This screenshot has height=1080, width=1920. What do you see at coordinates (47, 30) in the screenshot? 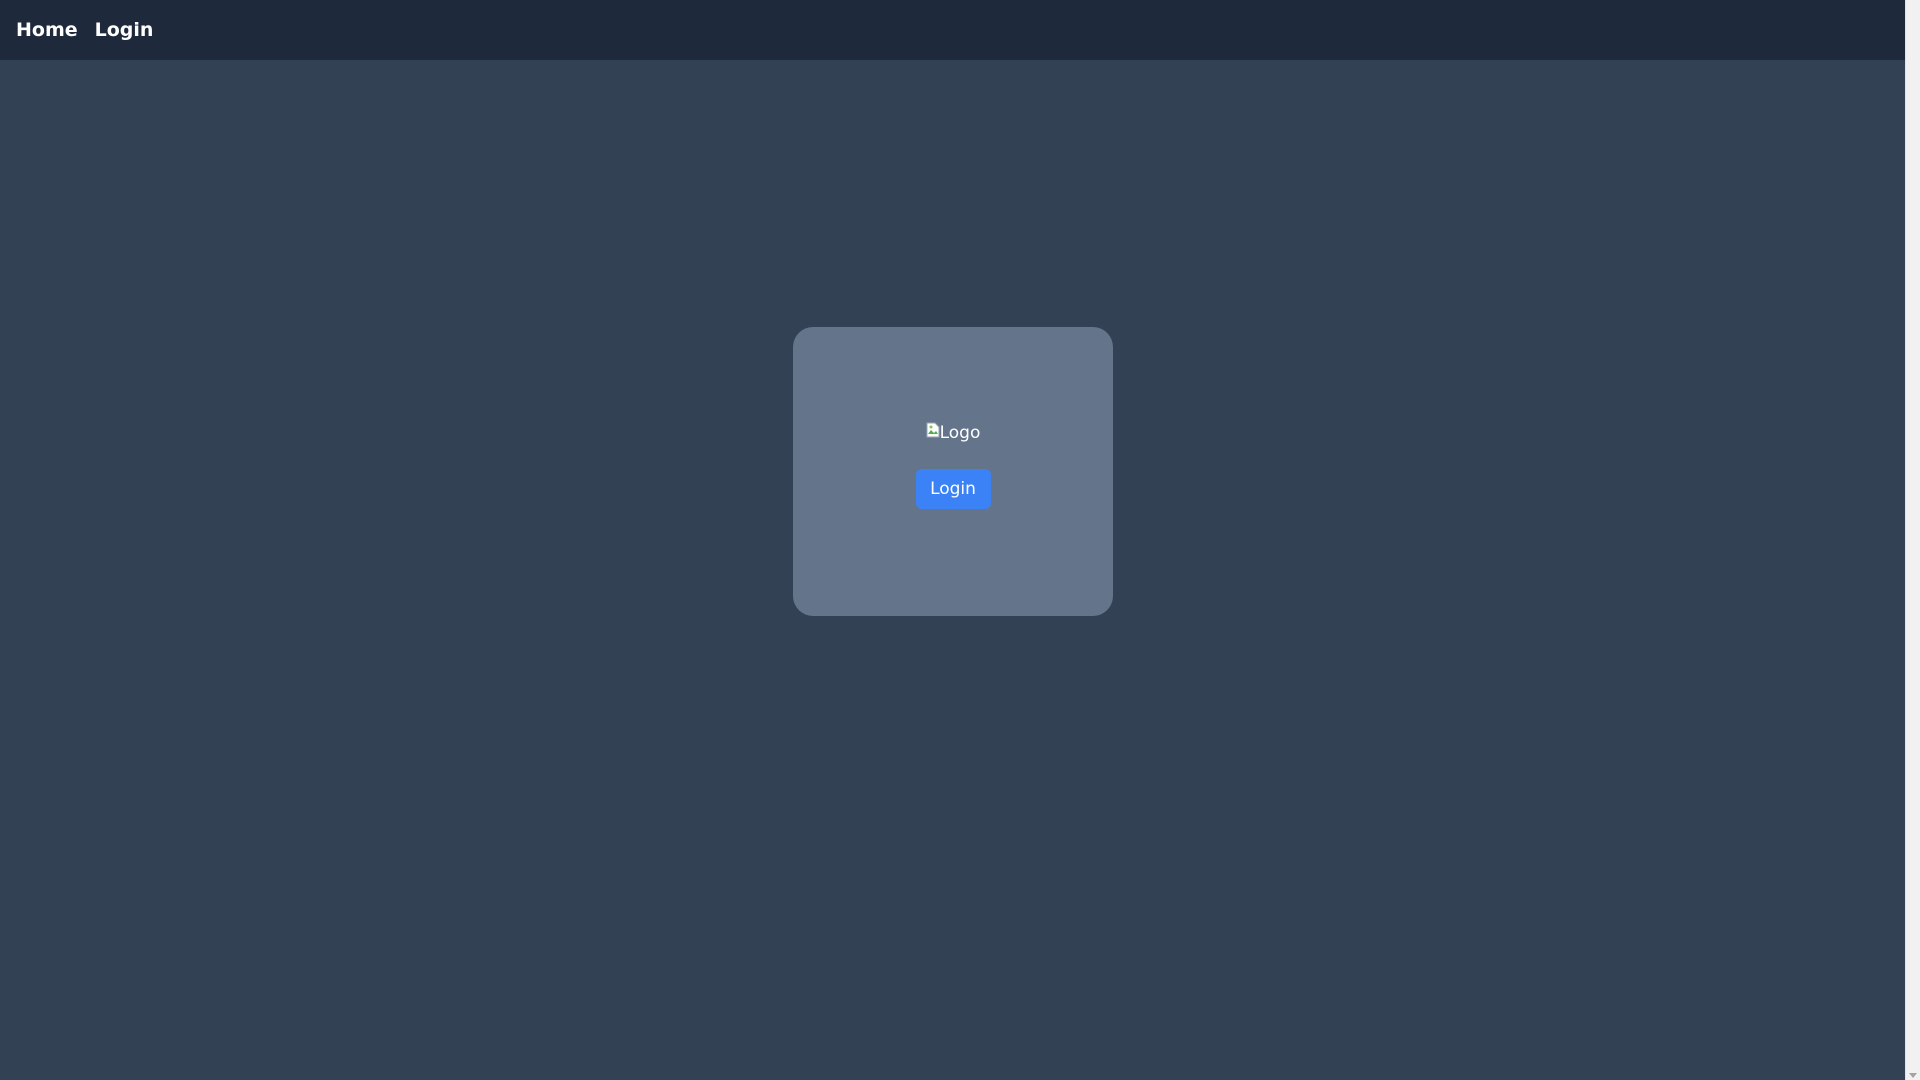
I see `nav-link-home: Home` at bounding box center [47, 30].